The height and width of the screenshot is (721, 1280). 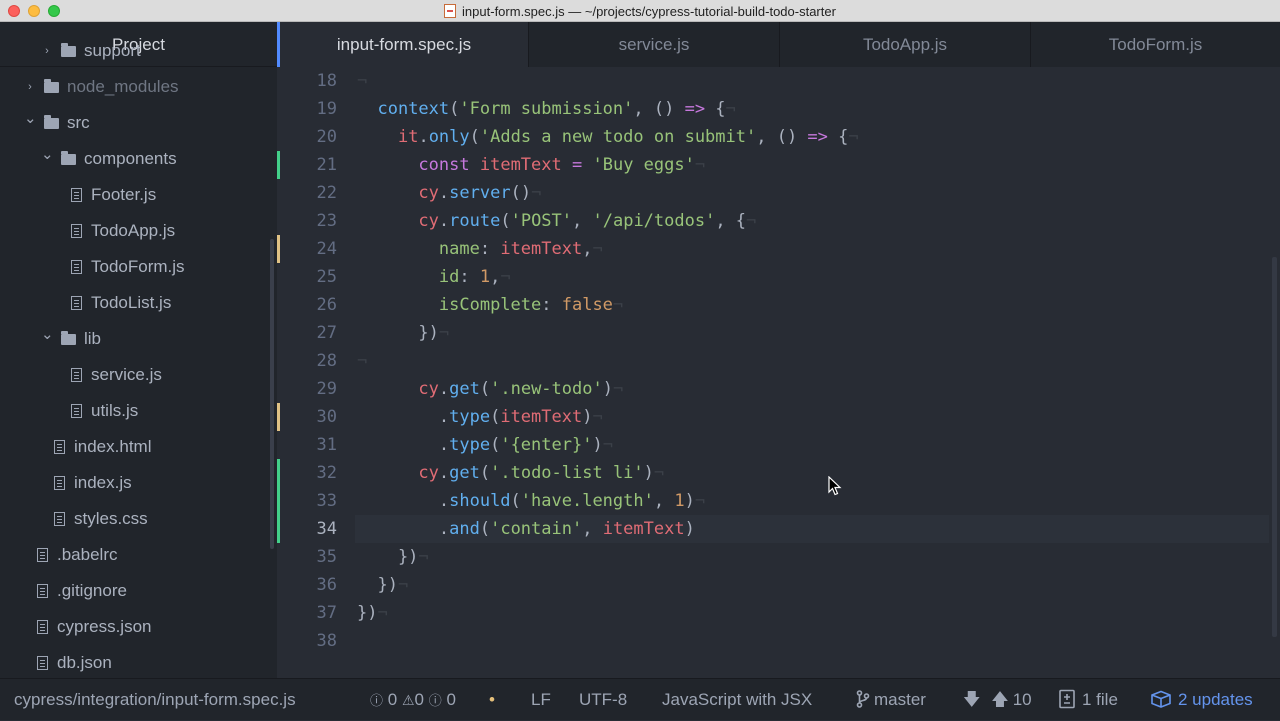 What do you see at coordinates (82, 591) in the screenshot?
I see `tree-file: .gitignore` at bounding box center [82, 591].